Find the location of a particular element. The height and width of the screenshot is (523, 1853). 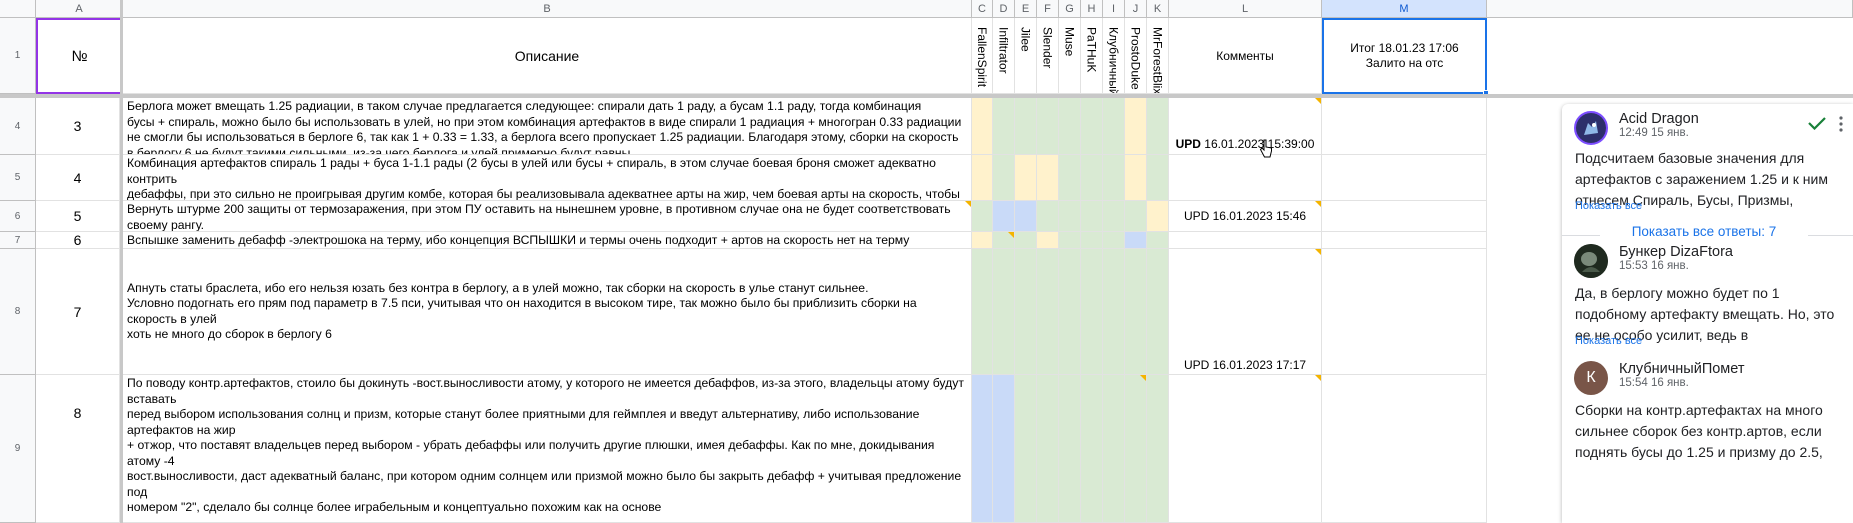

select-all-corner is located at coordinates (18, 9).